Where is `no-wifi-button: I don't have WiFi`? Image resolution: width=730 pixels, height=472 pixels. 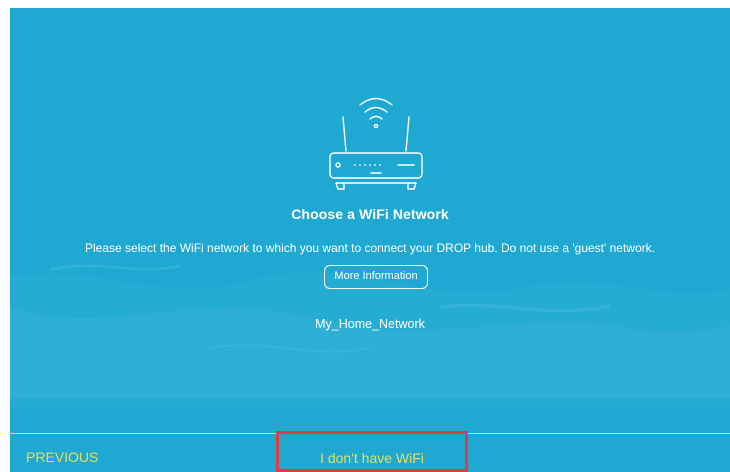
no-wifi-button: I don't have WiFi is located at coordinates (372, 451).